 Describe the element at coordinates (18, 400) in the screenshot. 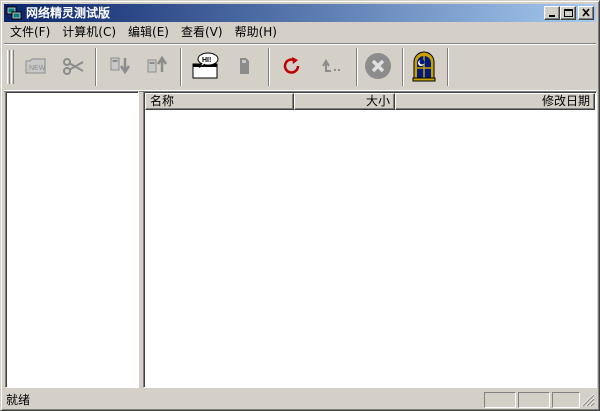

I see `status-text: 就绪` at that location.